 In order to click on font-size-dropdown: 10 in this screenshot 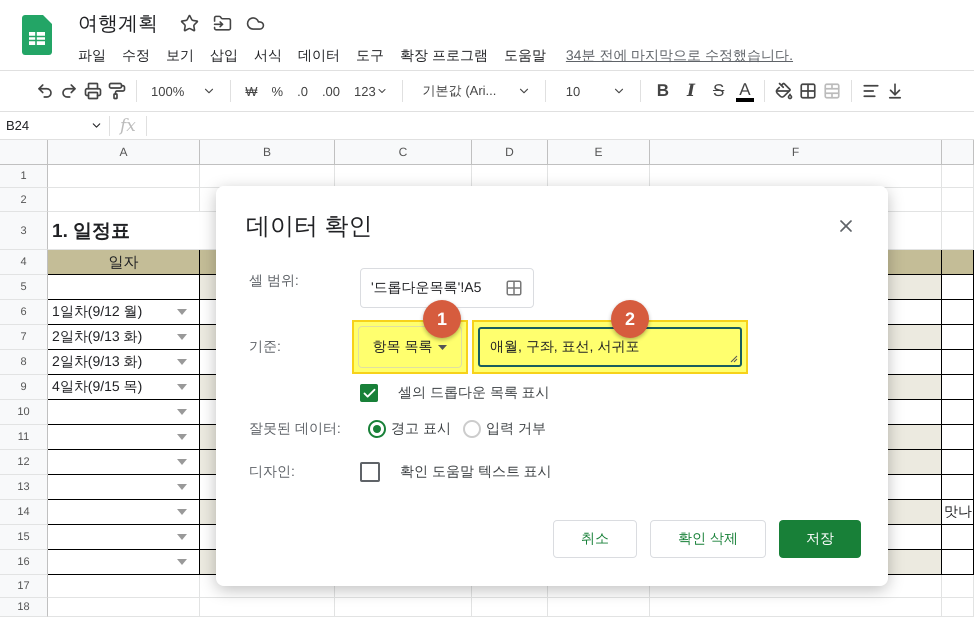, I will do `click(593, 91)`.